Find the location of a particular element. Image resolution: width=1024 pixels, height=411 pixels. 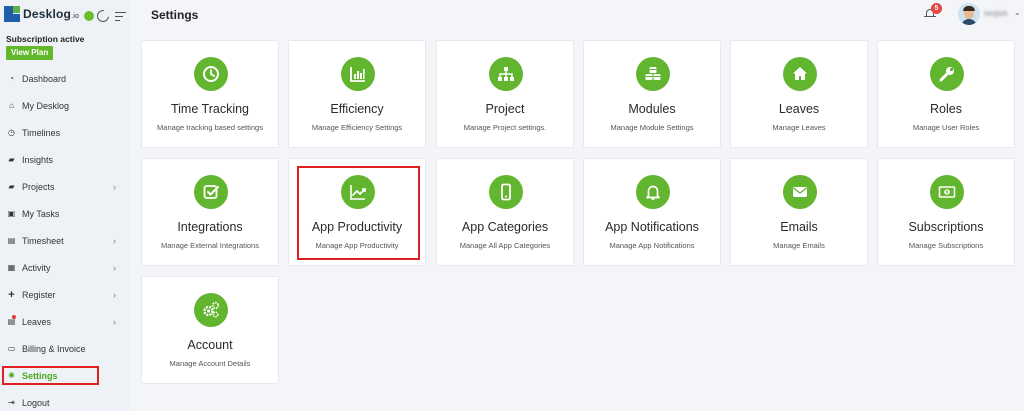

card-subtitle: Manage Efficiency Settings is located at coordinates (357, 127).